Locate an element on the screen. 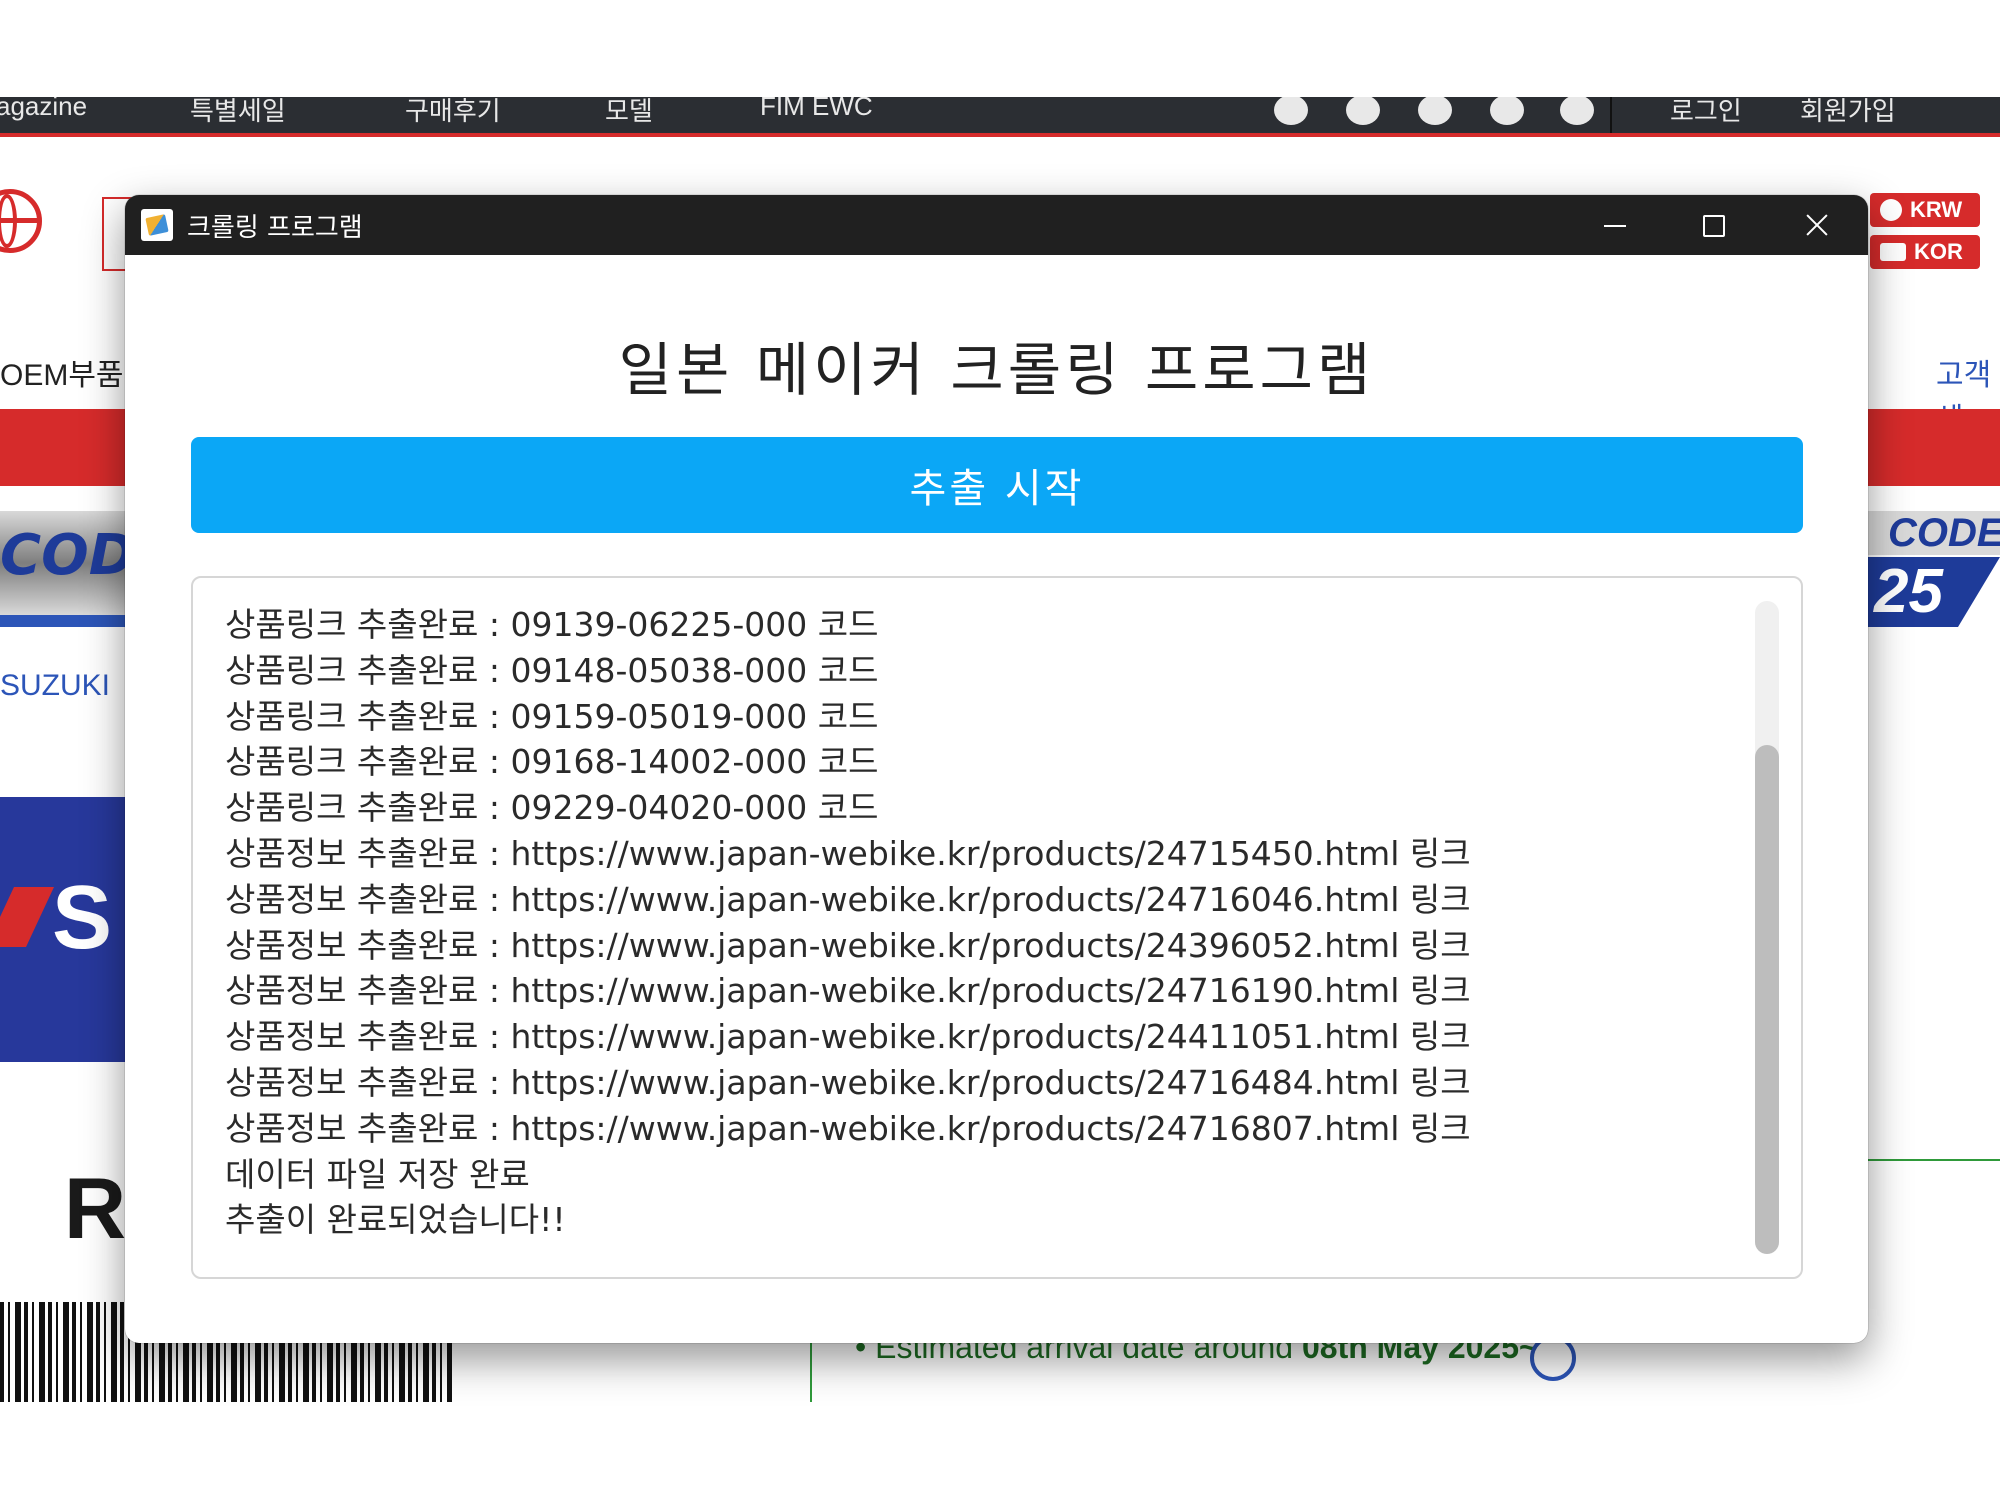  window-title: 크롤링 프로그램 is located at coordinates (275, 228).